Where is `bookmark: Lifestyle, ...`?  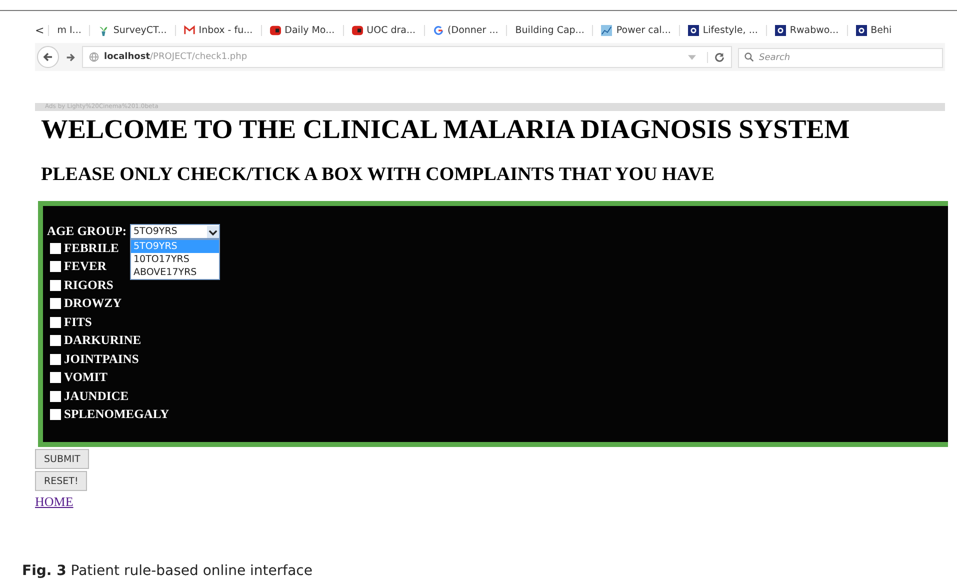 bookmark: Lifestyle, ... is located at coordinates (722, 30).